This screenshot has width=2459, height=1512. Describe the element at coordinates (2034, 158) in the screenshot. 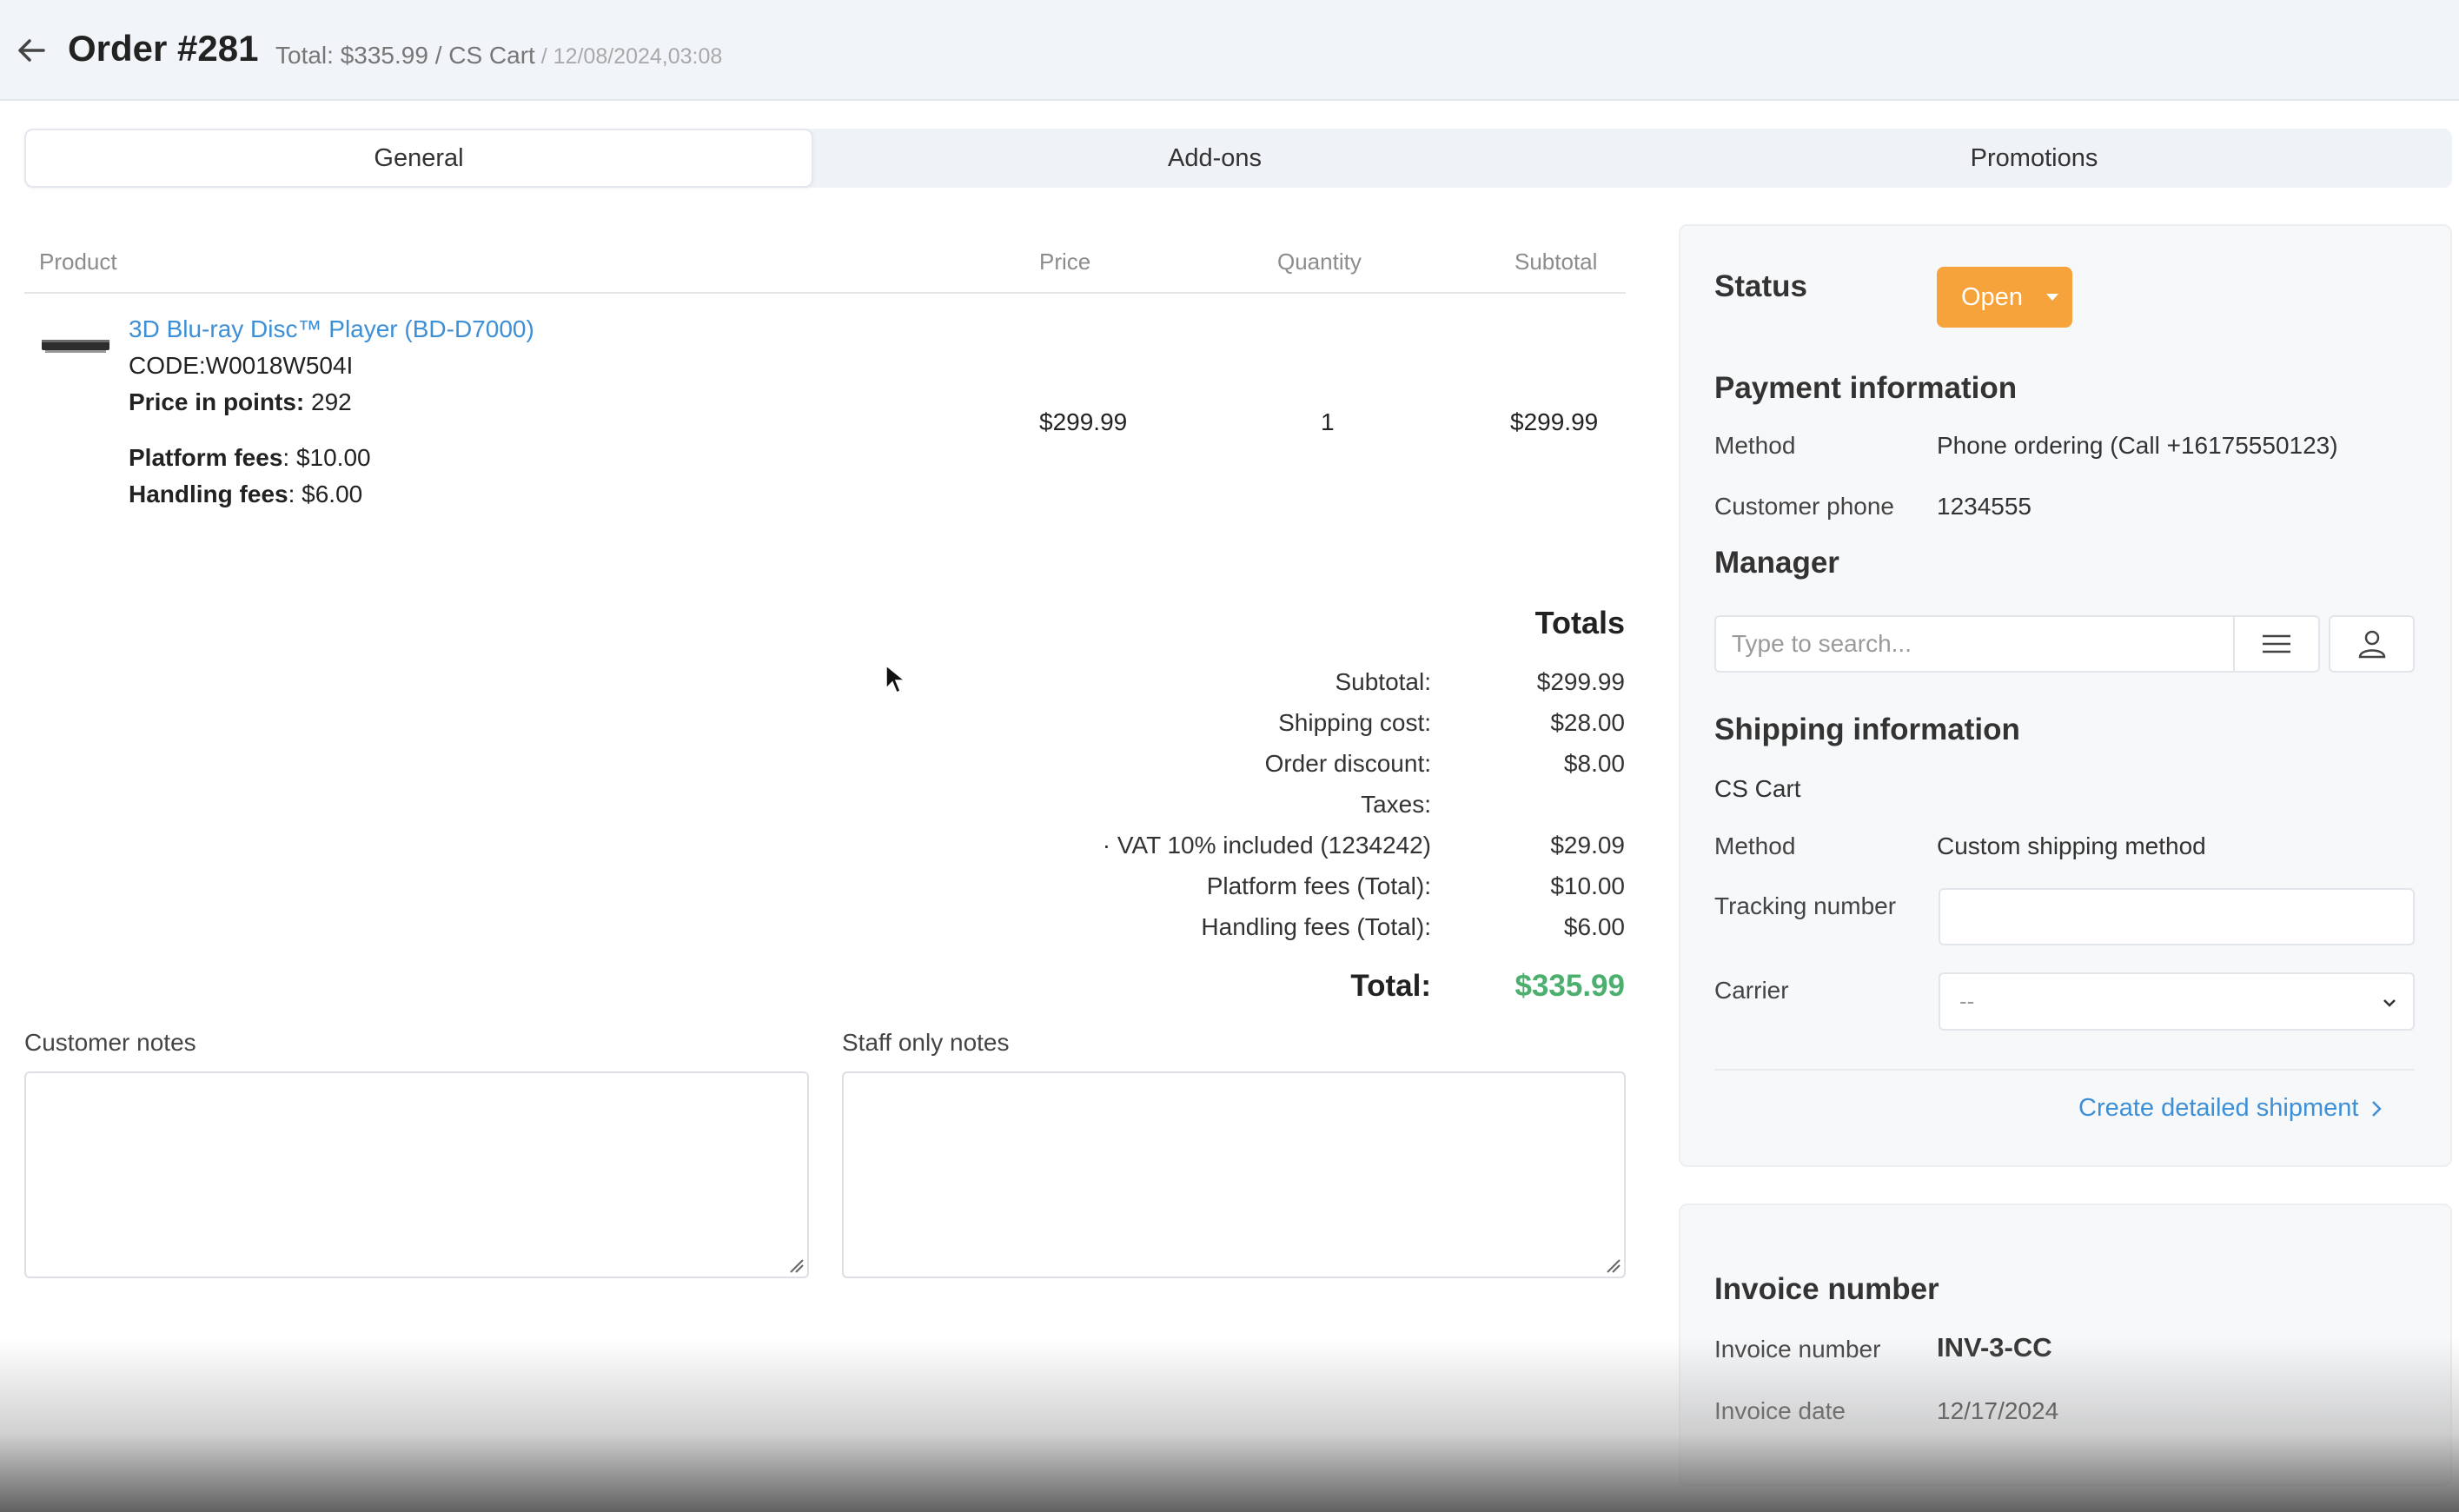

I see `tab-promotions: Promotions` at that location.